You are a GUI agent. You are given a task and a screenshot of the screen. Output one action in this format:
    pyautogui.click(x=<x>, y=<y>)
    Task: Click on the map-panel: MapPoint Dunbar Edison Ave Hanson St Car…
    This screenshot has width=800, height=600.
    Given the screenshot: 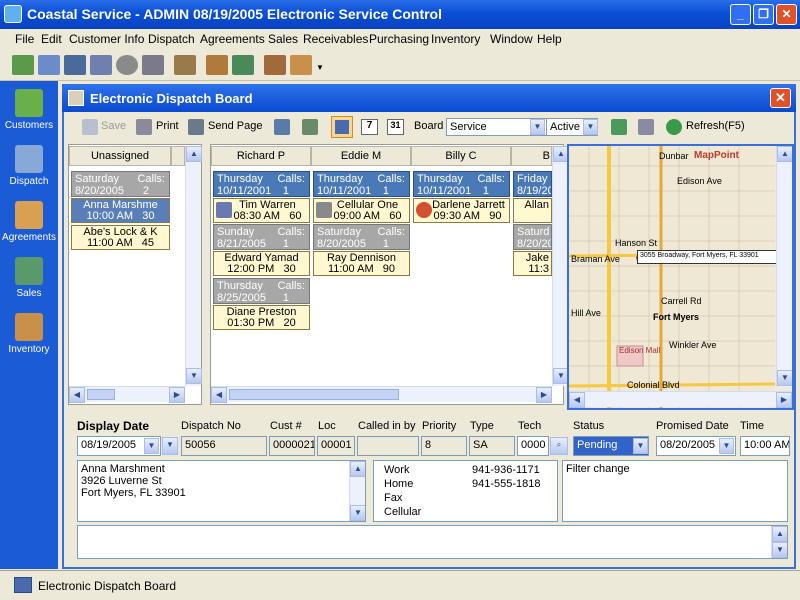 What is the action you would take?
    pyautogui.click(x=680, y=277)
    